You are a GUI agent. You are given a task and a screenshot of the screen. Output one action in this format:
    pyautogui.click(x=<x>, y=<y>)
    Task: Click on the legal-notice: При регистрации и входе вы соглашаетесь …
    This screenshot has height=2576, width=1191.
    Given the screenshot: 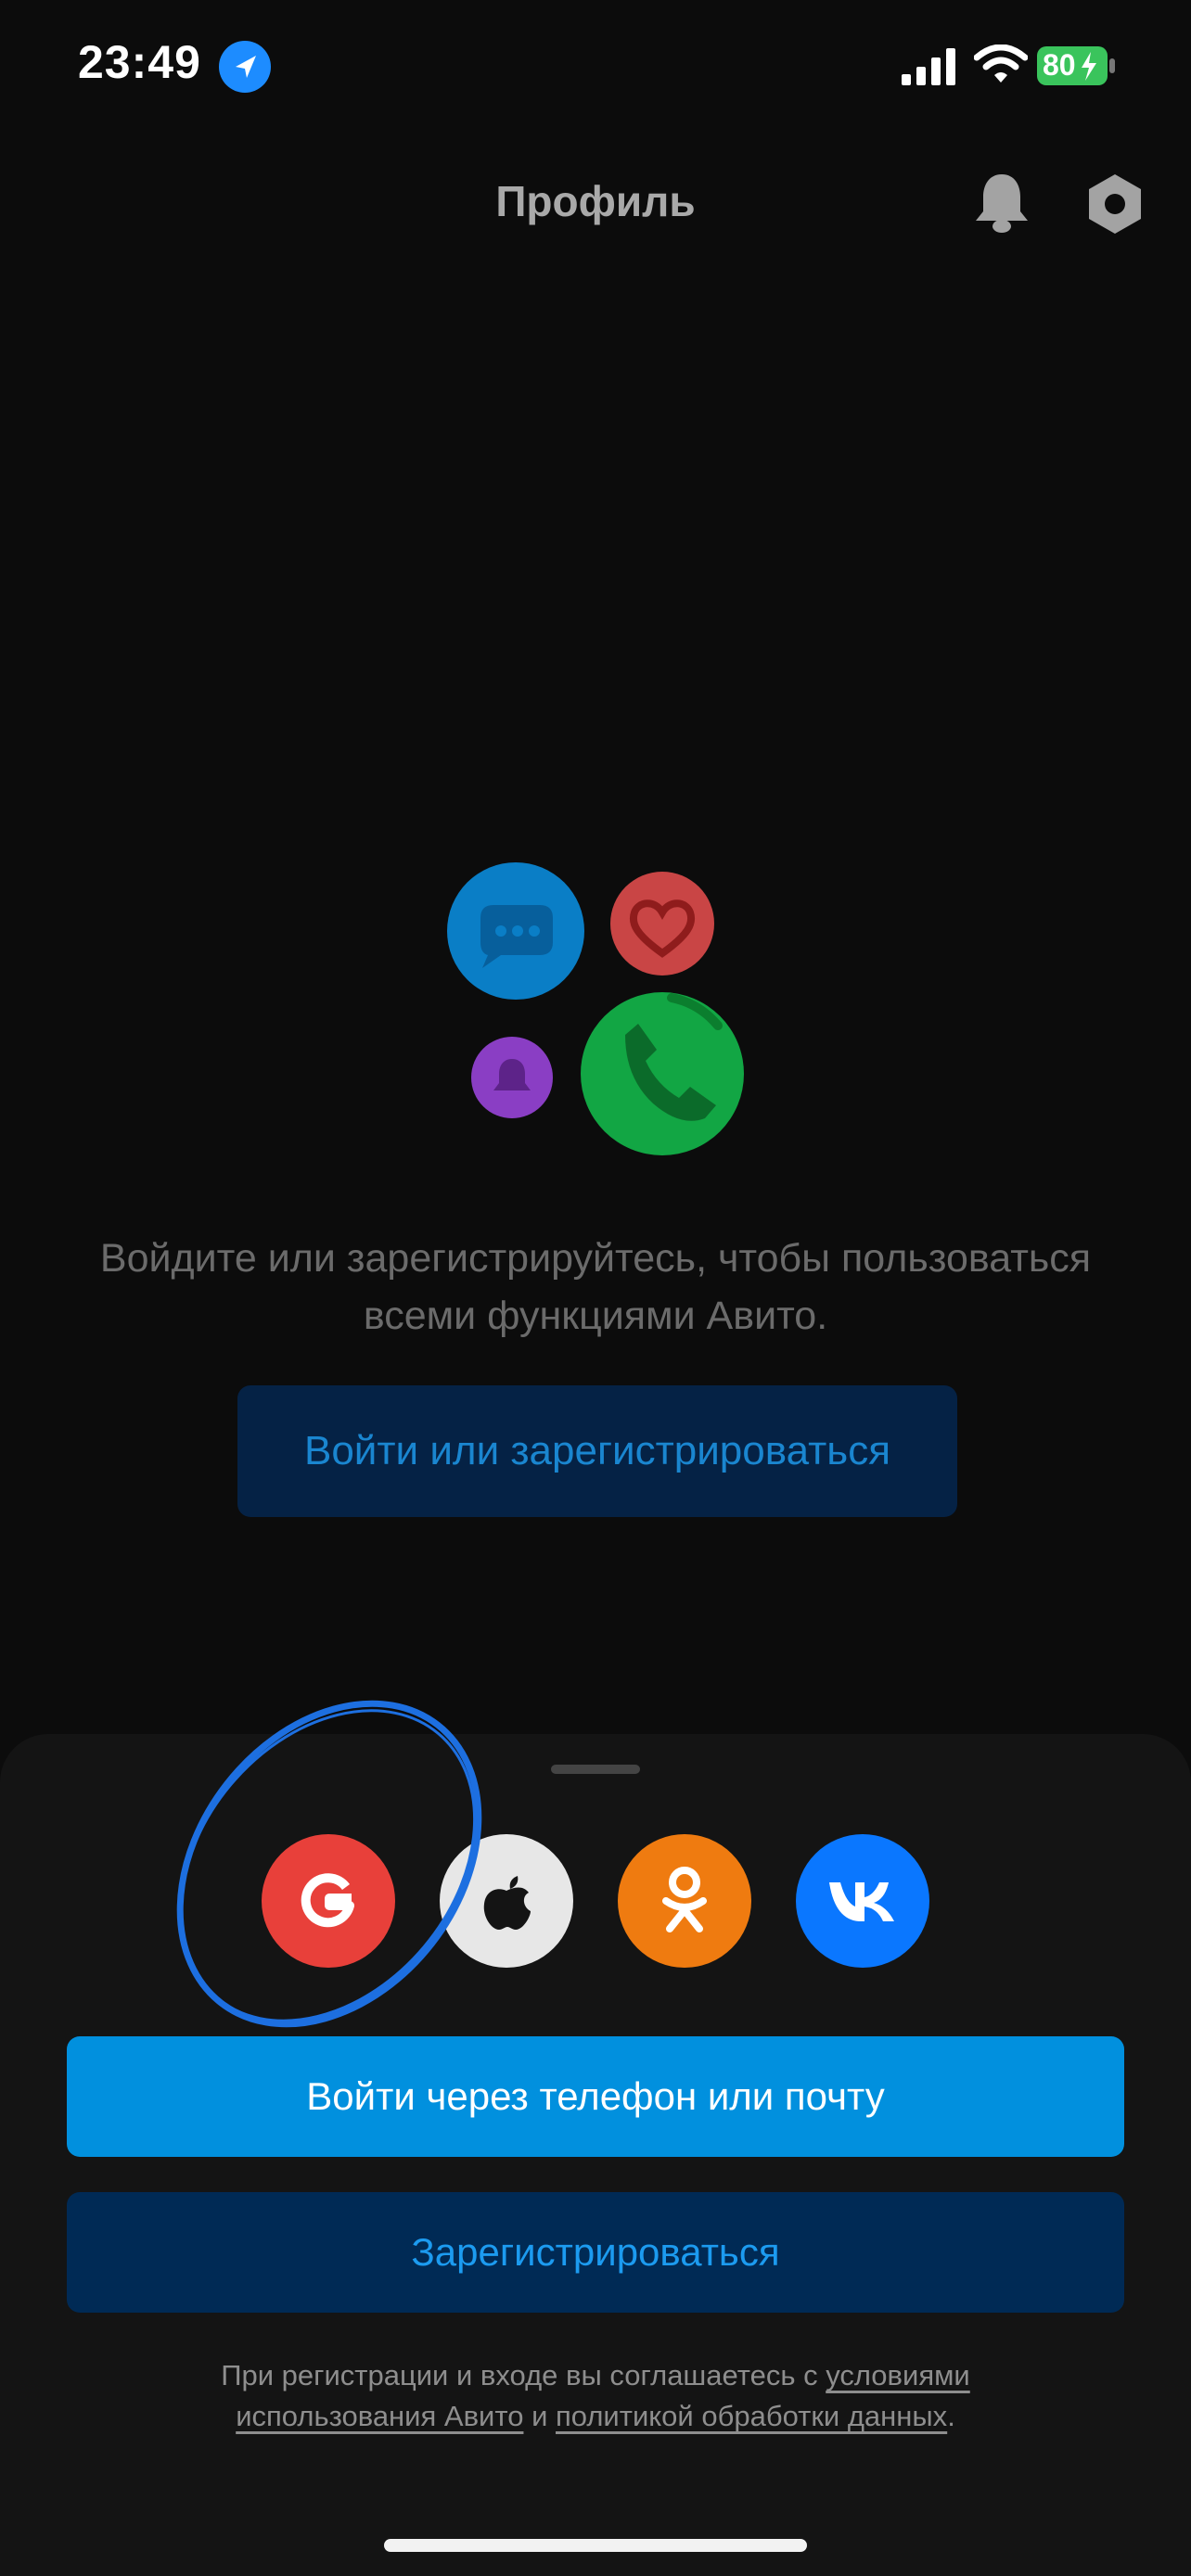 What is the action you would take?
    pyautogui.click(x=595, y=2396)
    